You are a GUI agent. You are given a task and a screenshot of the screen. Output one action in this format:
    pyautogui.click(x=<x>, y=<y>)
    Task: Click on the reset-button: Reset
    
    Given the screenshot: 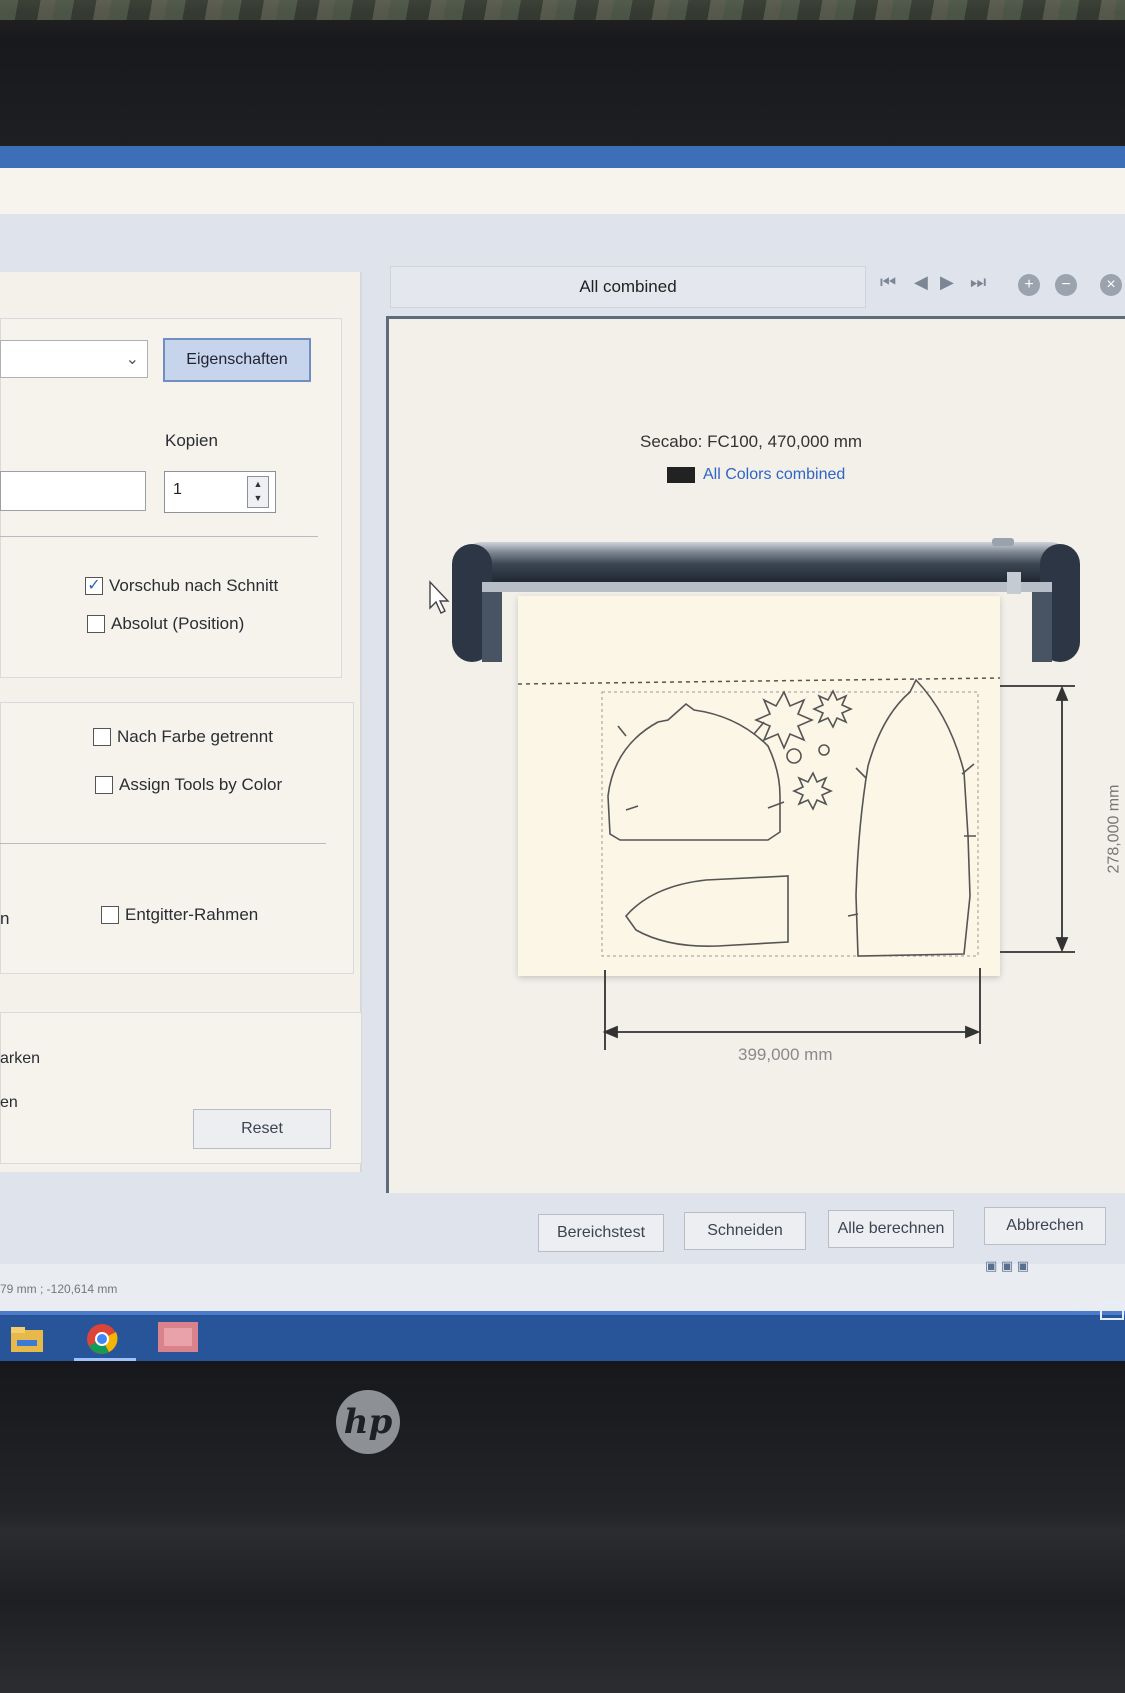 What is the action you would take?
    pyautogui.click(x=262, y=1129)
    